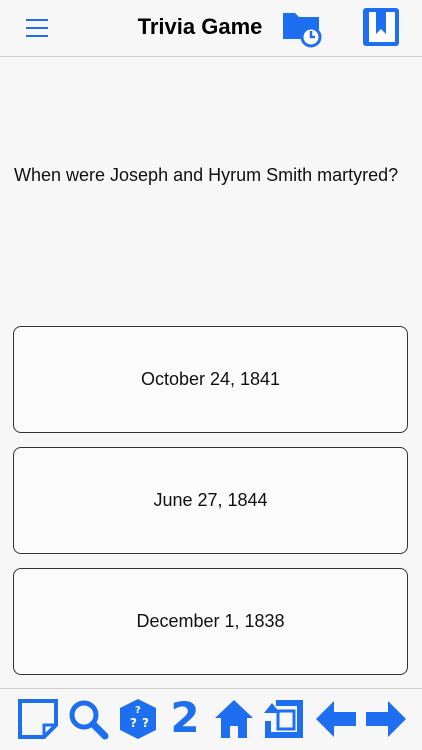 Image resolution: width=422 pixels, height=750 pixels. Describe the element at coordinates (211, 719) in the screenshot. I see `bottom-toolbar: ? ? ? 2` at that location.